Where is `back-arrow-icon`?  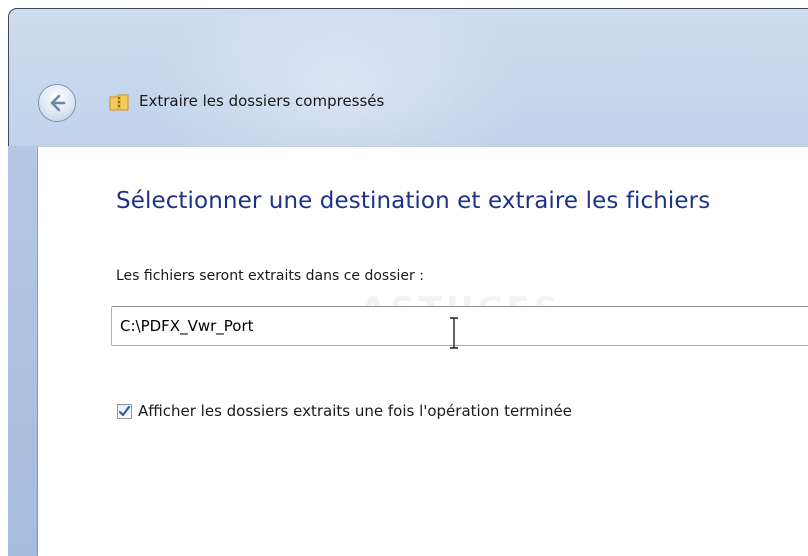 back-arrow-icon is located at coordinates (58, 103).